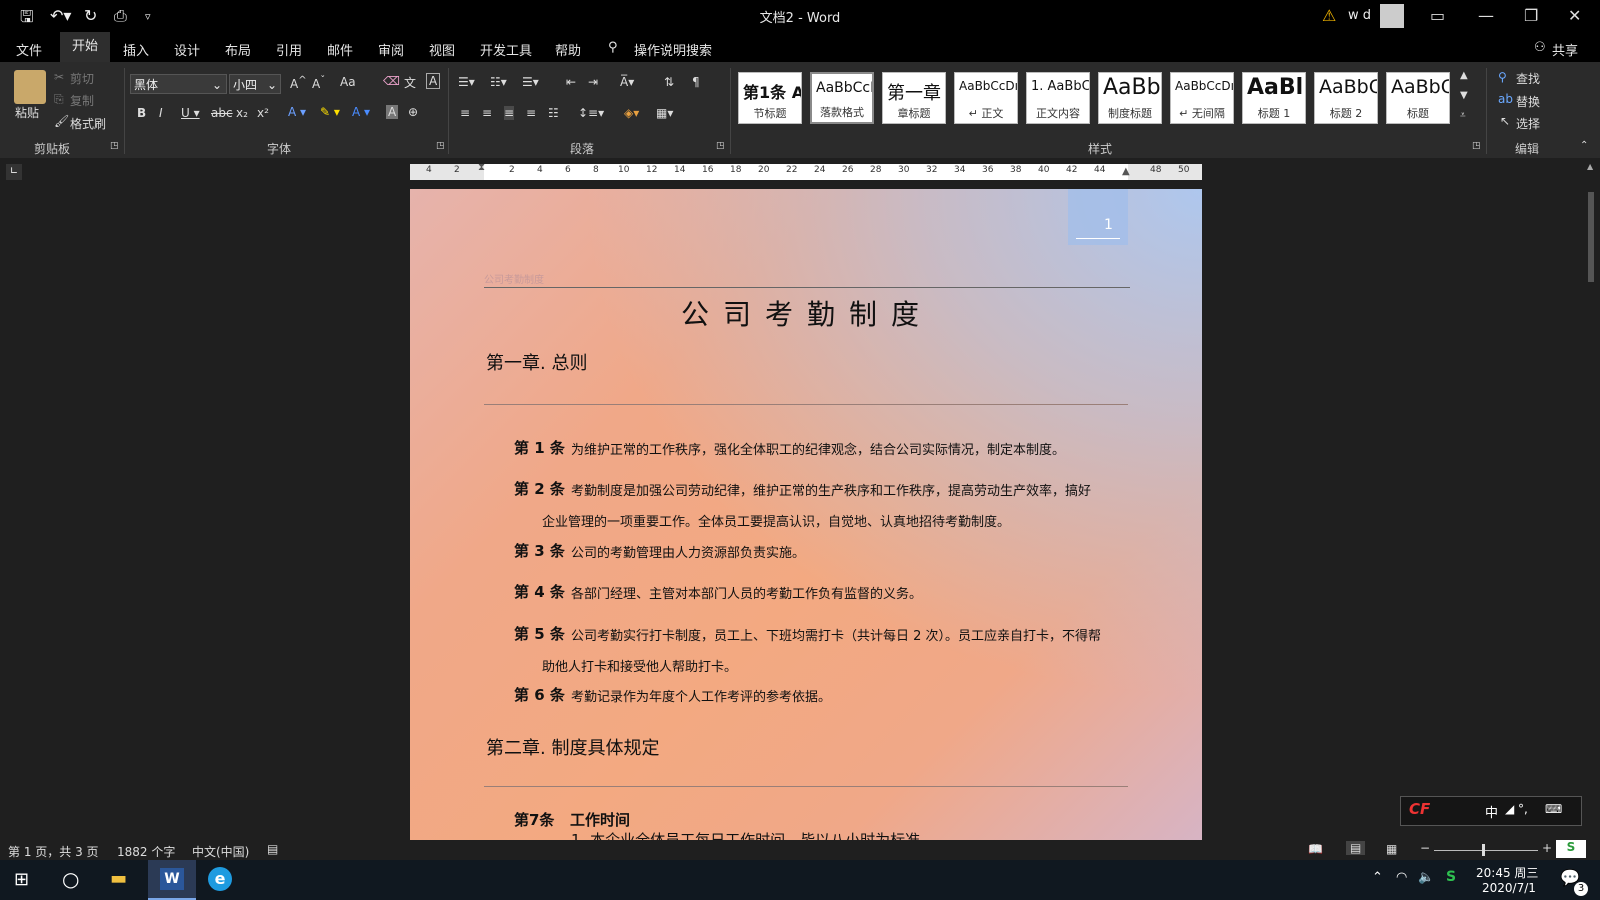 This screenshot has width=1600, height=900. Describe the element at coordinates (1502, 77) in the screenshot. I see `find-icon: ⚲` at that location.